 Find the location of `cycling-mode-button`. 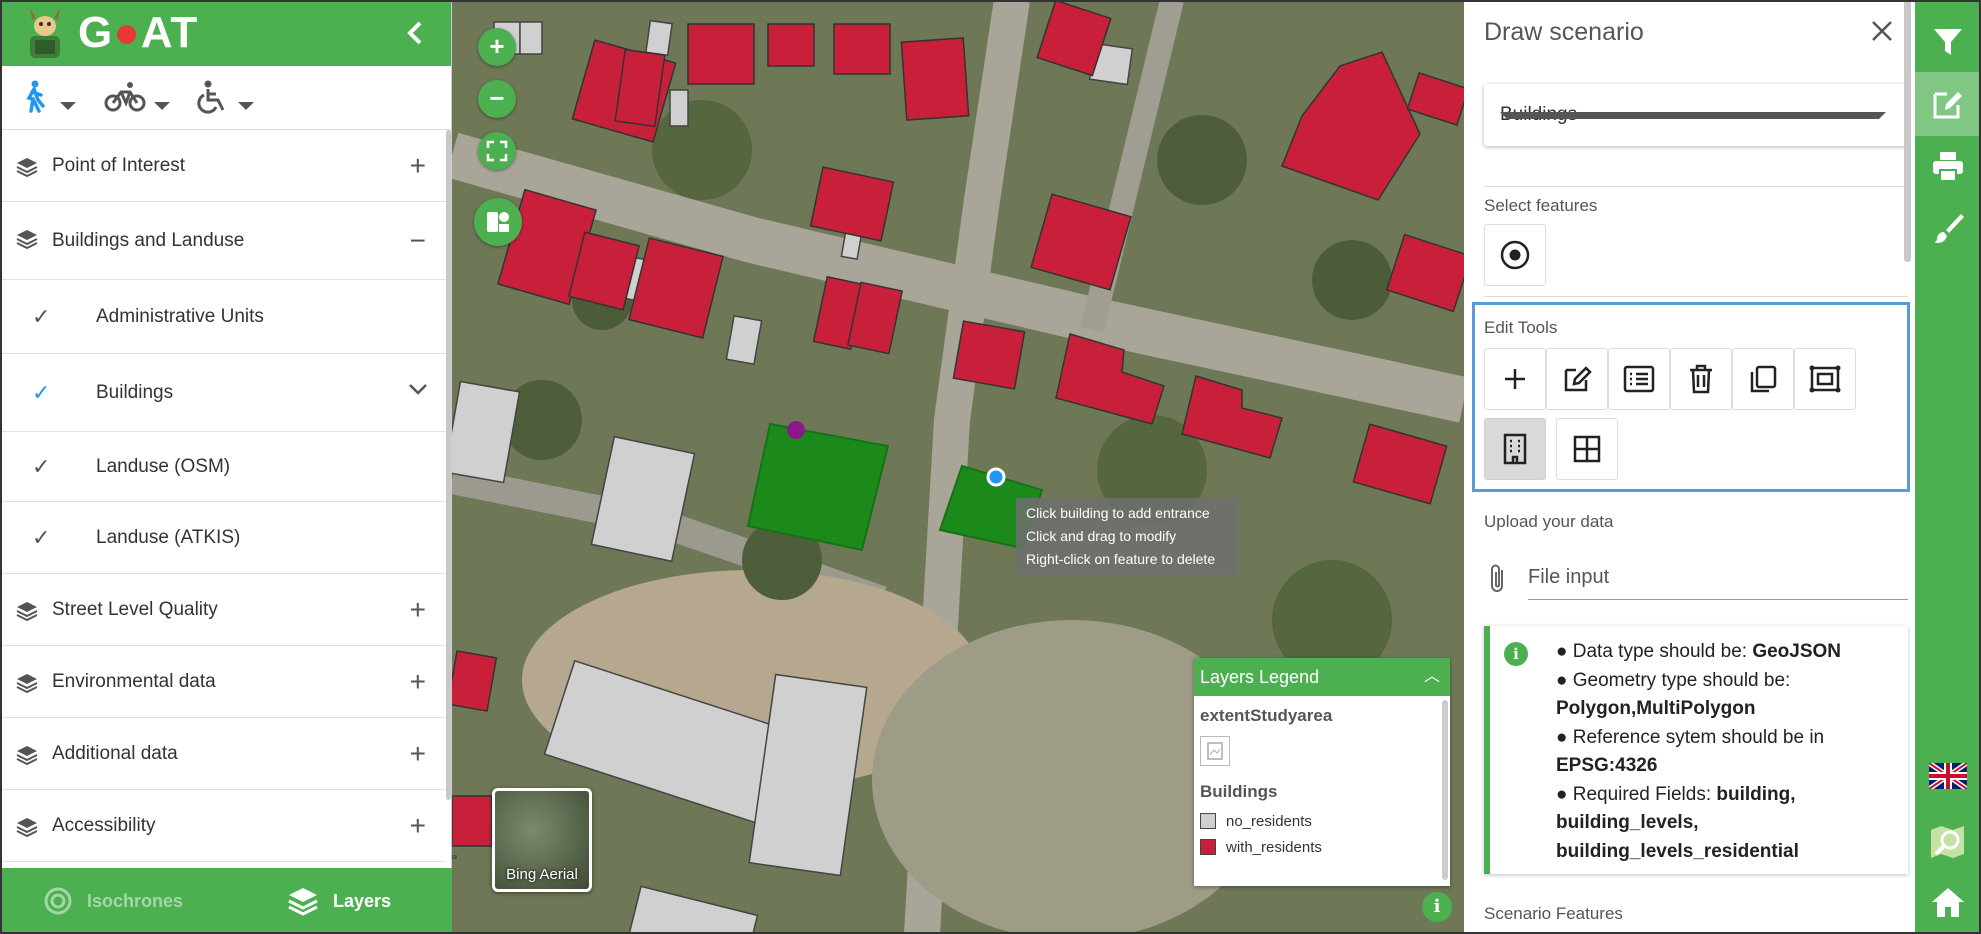

cycling-mode-button is located at coordinates (137, 100).